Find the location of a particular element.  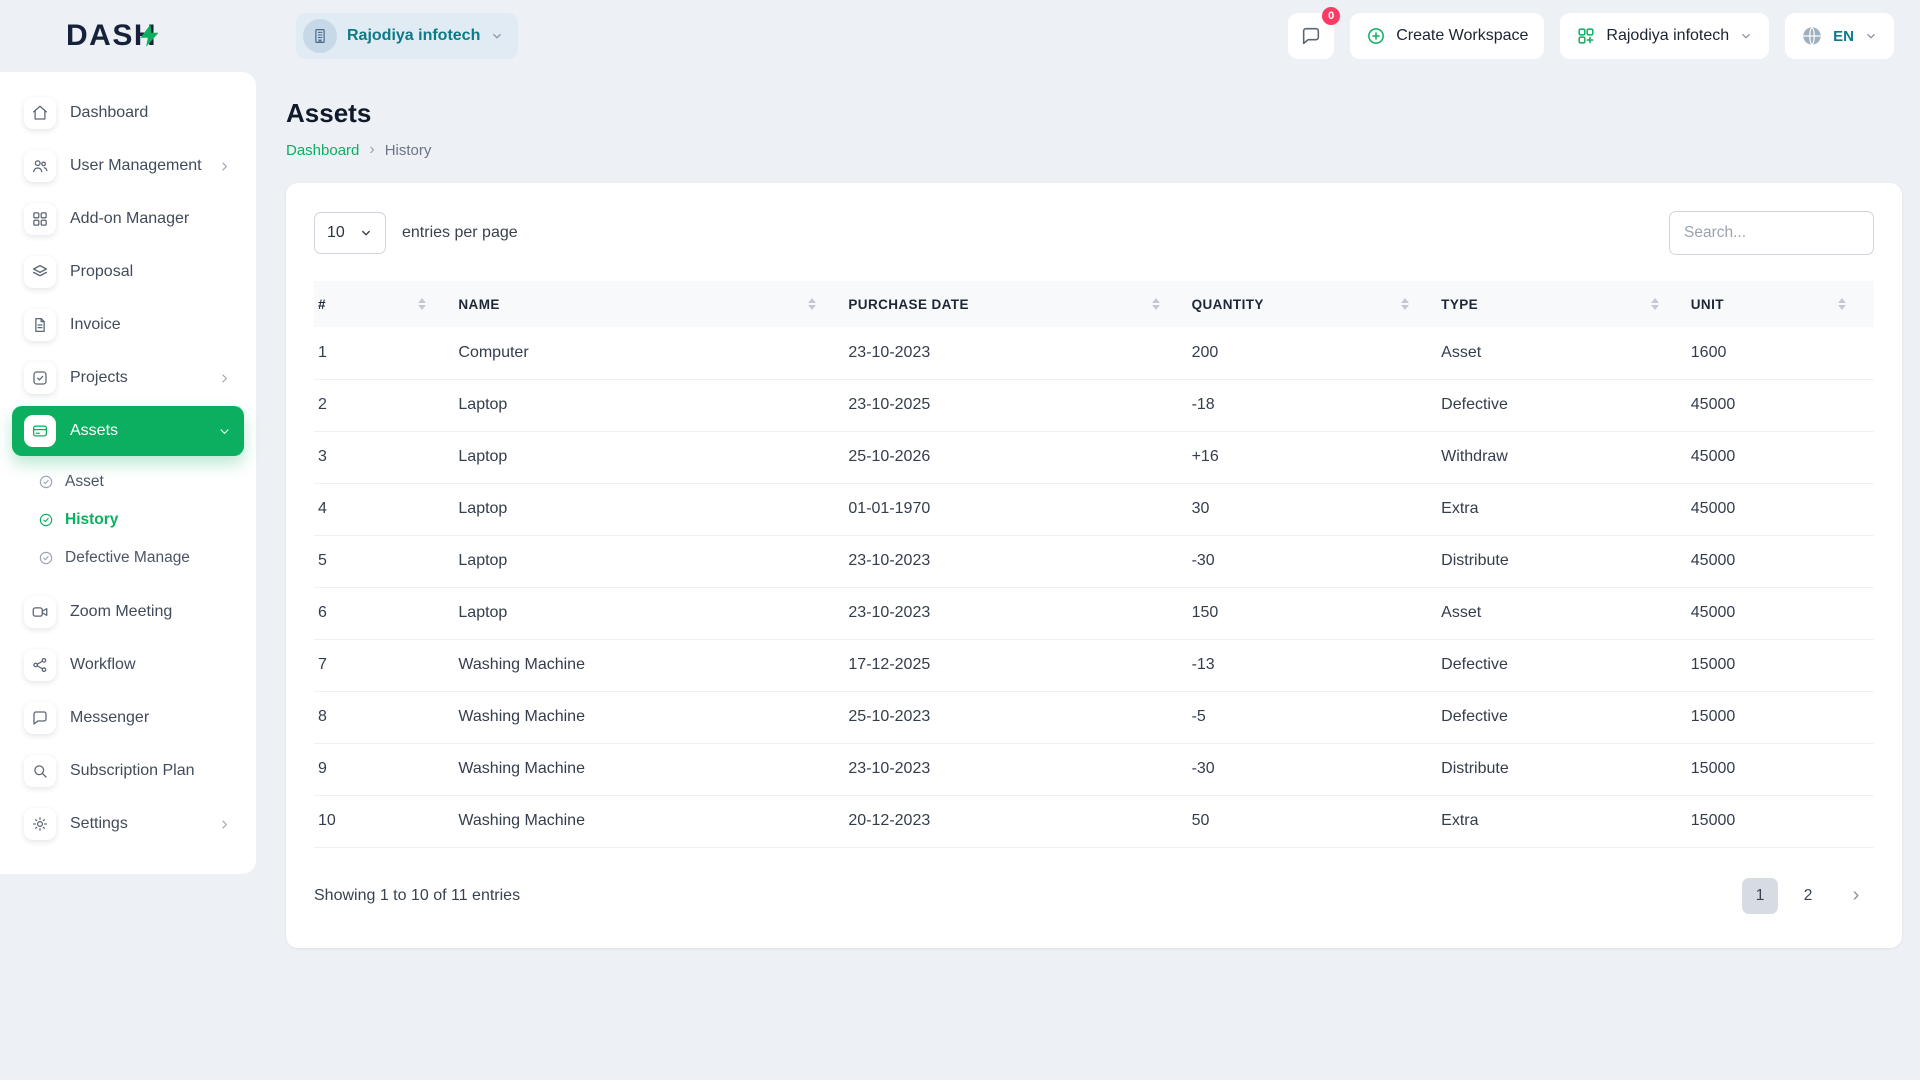

globe-icon is located at coordinates (1812, 36).